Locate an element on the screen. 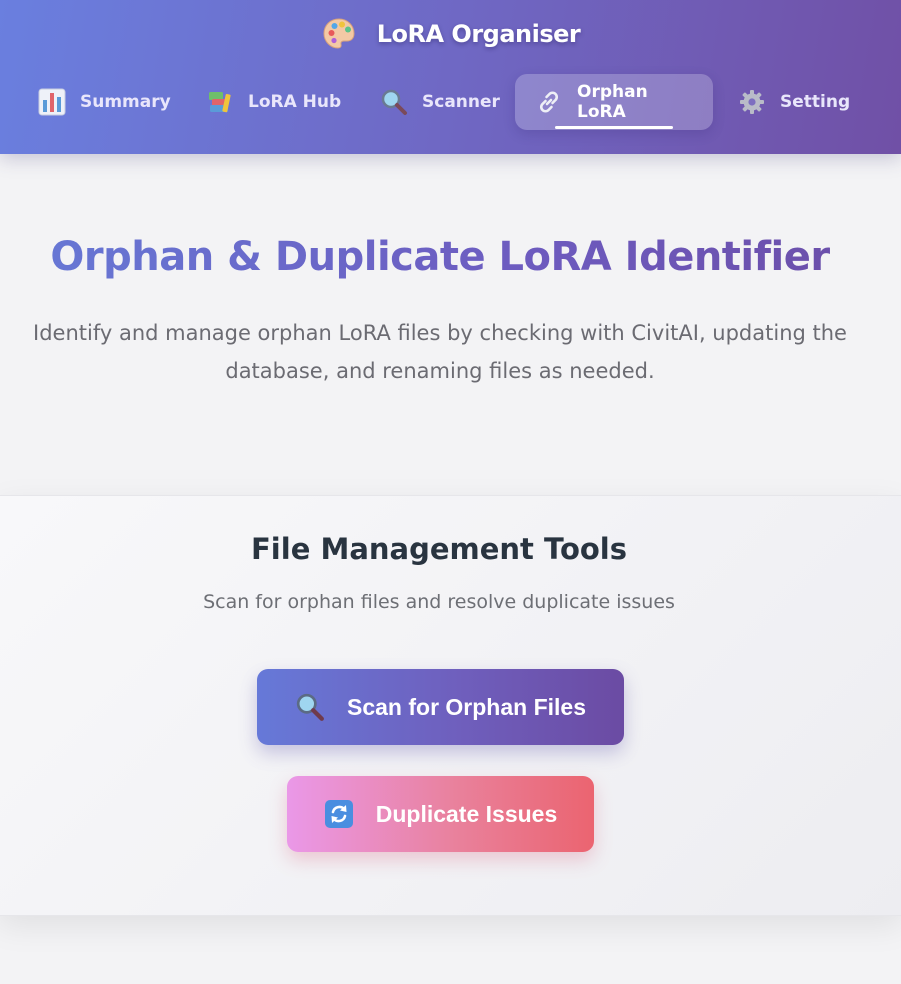 This screenshot has height=984, width=901. nav-tab-lora-hub: LoRA Hub is located at coordinates (273, 102).